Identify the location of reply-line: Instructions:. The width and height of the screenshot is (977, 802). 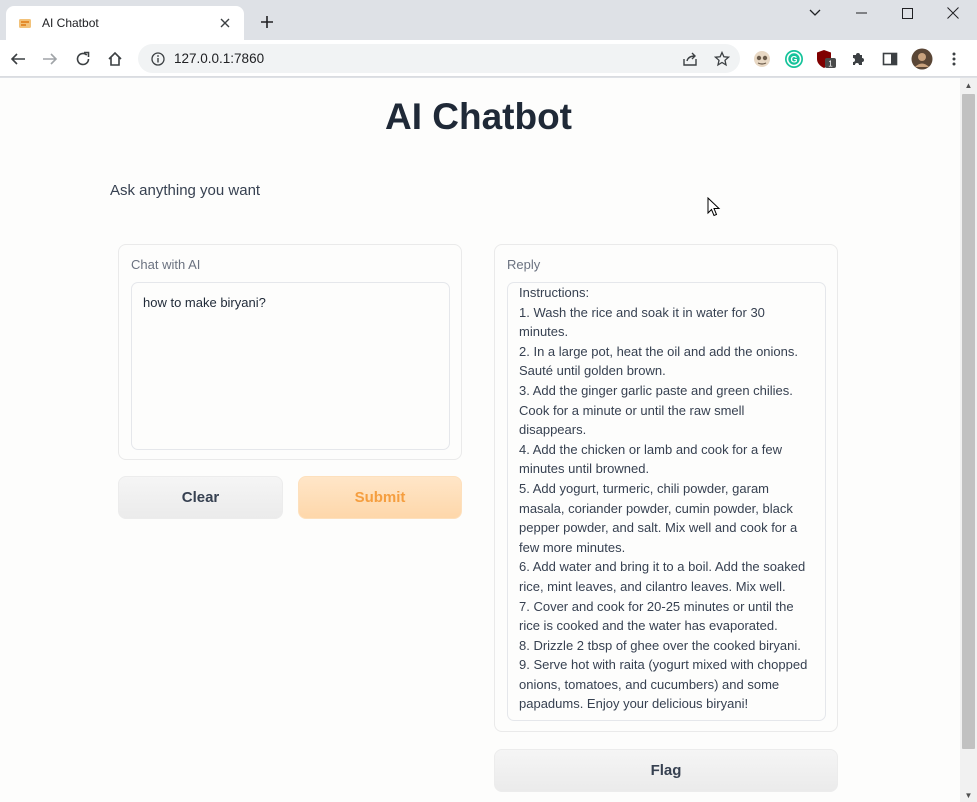
(554, 292).